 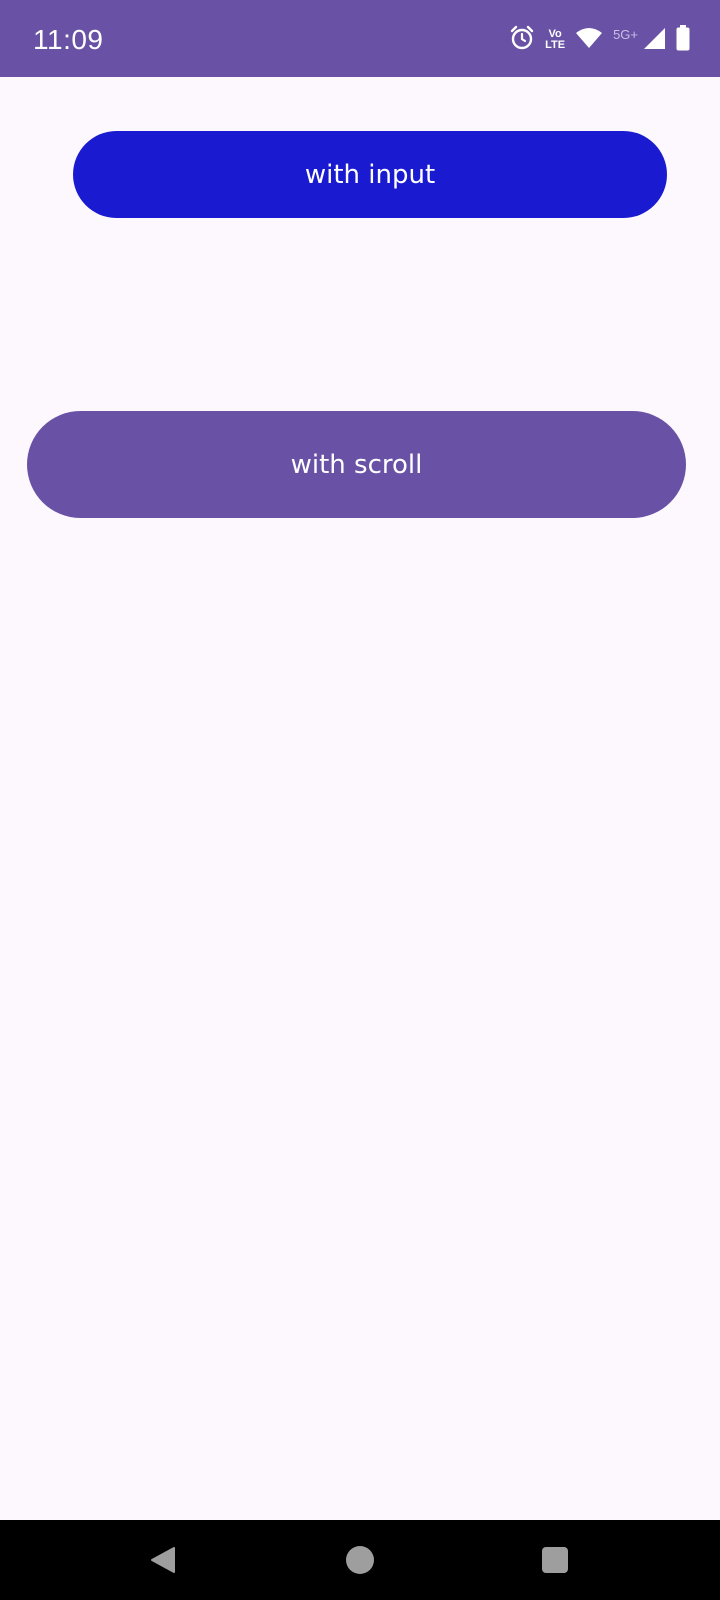 What do you see at coordinates (555, 45) in the screenshot?
I see `volte-bottom-text: LTE` at bounding box center [555, 45].